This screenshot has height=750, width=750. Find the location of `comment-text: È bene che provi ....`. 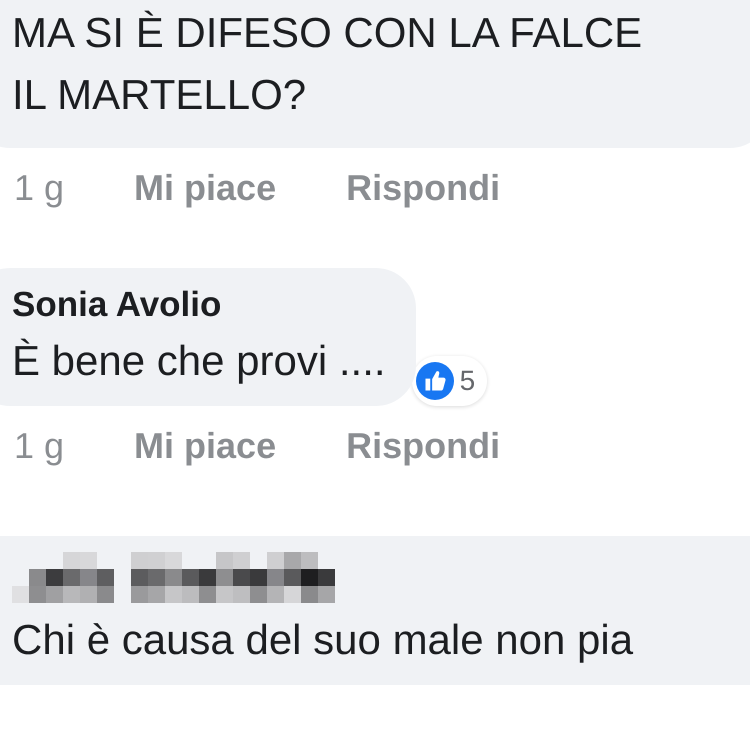

comment-text: È bene che provi .... is located at coordinates (199, 361).